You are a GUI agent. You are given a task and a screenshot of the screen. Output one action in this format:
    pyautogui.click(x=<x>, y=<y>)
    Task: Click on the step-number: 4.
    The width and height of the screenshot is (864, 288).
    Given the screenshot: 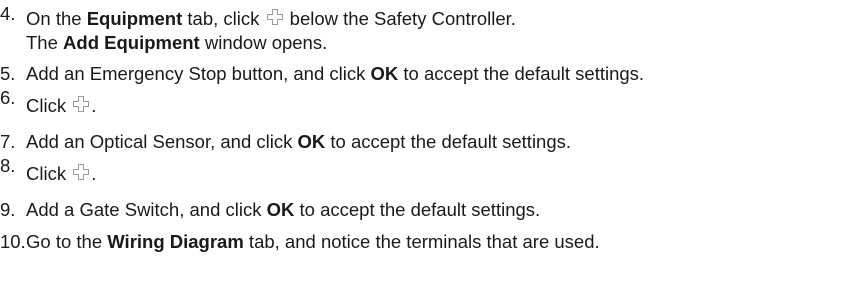 What is the action you would take?
    pyautogui.click(x=8, y=13)
    